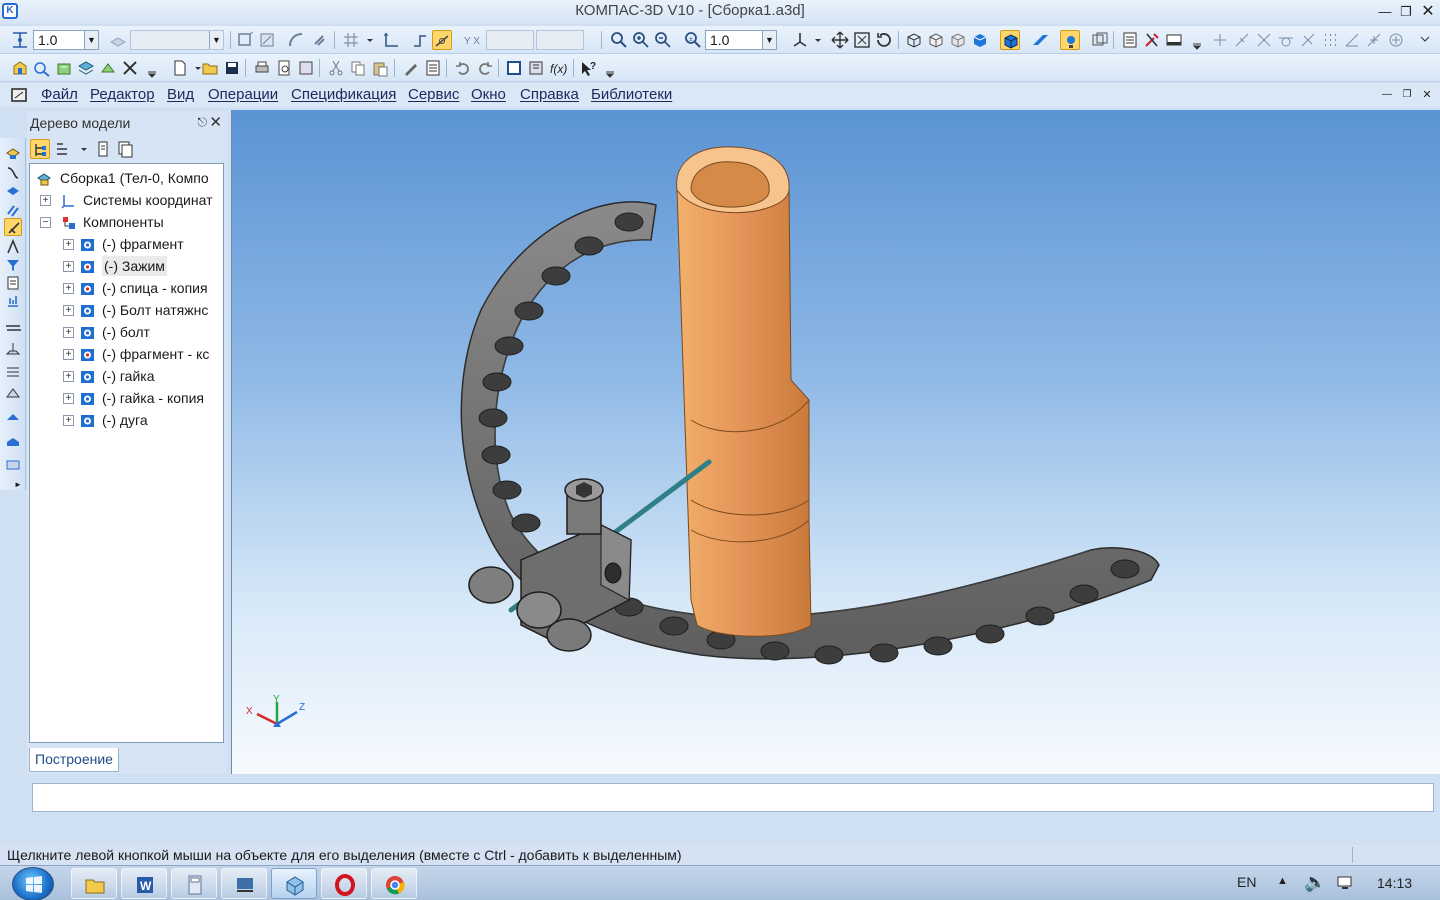 The height and width of the screenshot is (900, 1440). What do you see at coordinates (914, 40) in the screenshot?
I see `wireframe-icon` at bounding box center [914, 40].